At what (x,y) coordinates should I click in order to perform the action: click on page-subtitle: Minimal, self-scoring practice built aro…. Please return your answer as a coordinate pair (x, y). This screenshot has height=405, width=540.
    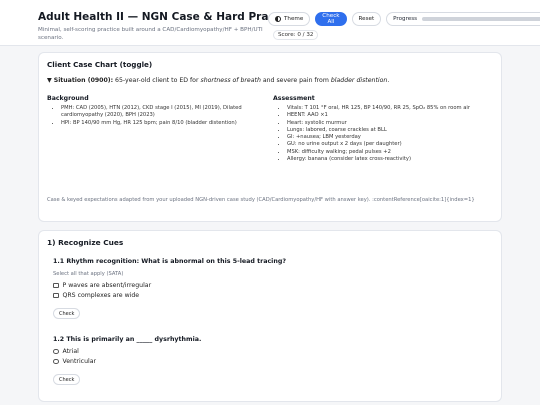
    Looking at the image, I should click on (150, 34).